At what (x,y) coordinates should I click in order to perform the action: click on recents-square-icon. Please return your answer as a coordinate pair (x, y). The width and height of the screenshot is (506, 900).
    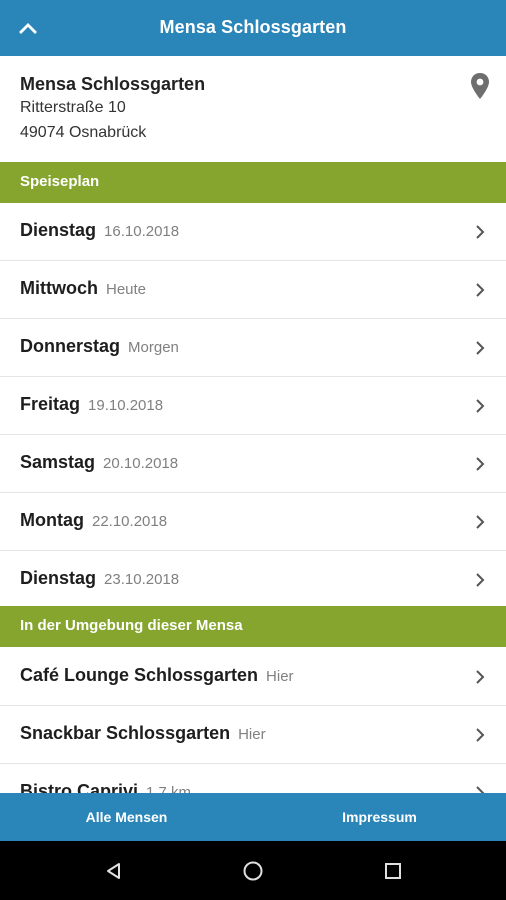
    Looking at the image, I should click on (393, 871).